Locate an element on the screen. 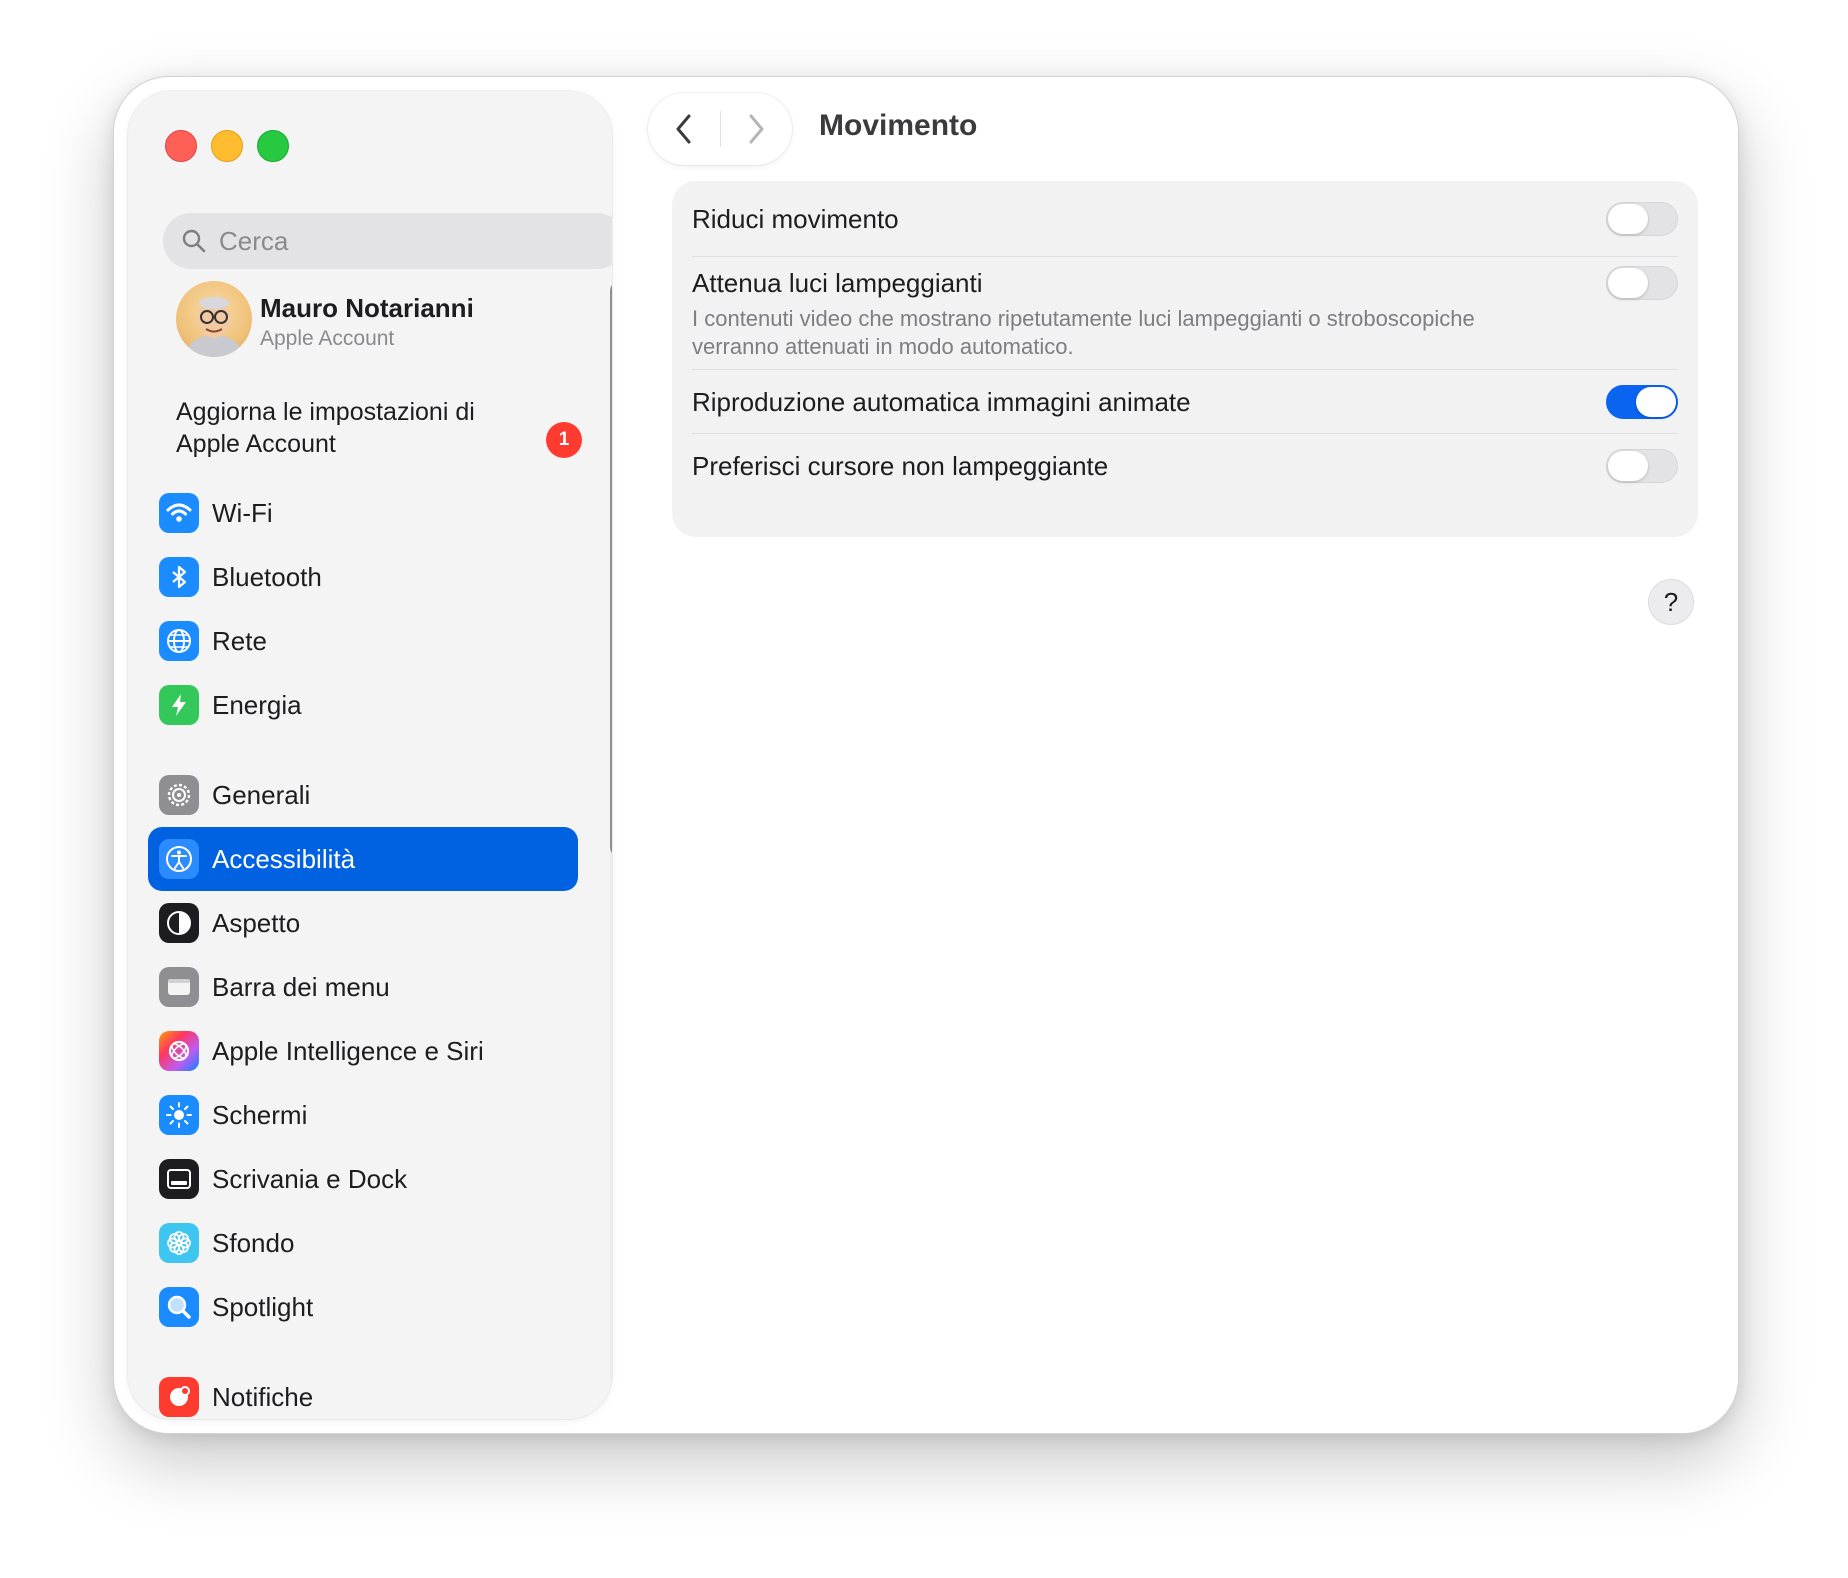 This screenshot has height=1578, width=1848. menubar-icon is located at coordinates (179, 987).